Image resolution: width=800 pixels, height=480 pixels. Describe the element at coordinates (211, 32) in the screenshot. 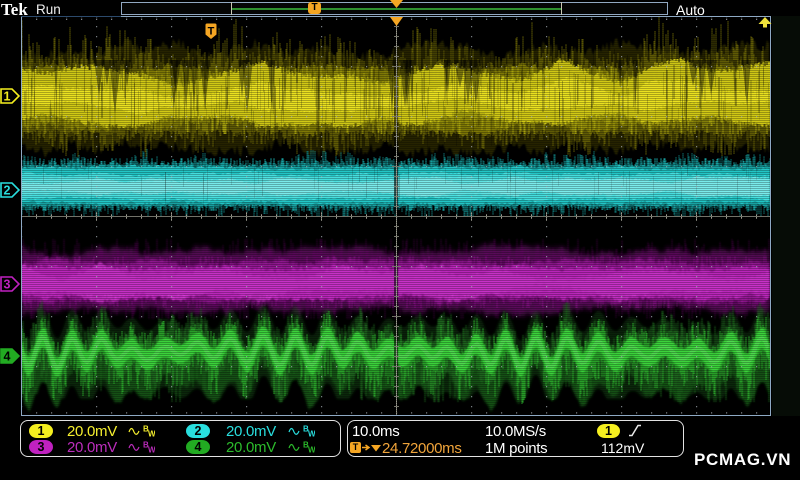

I see `svg-text: T` at that location.